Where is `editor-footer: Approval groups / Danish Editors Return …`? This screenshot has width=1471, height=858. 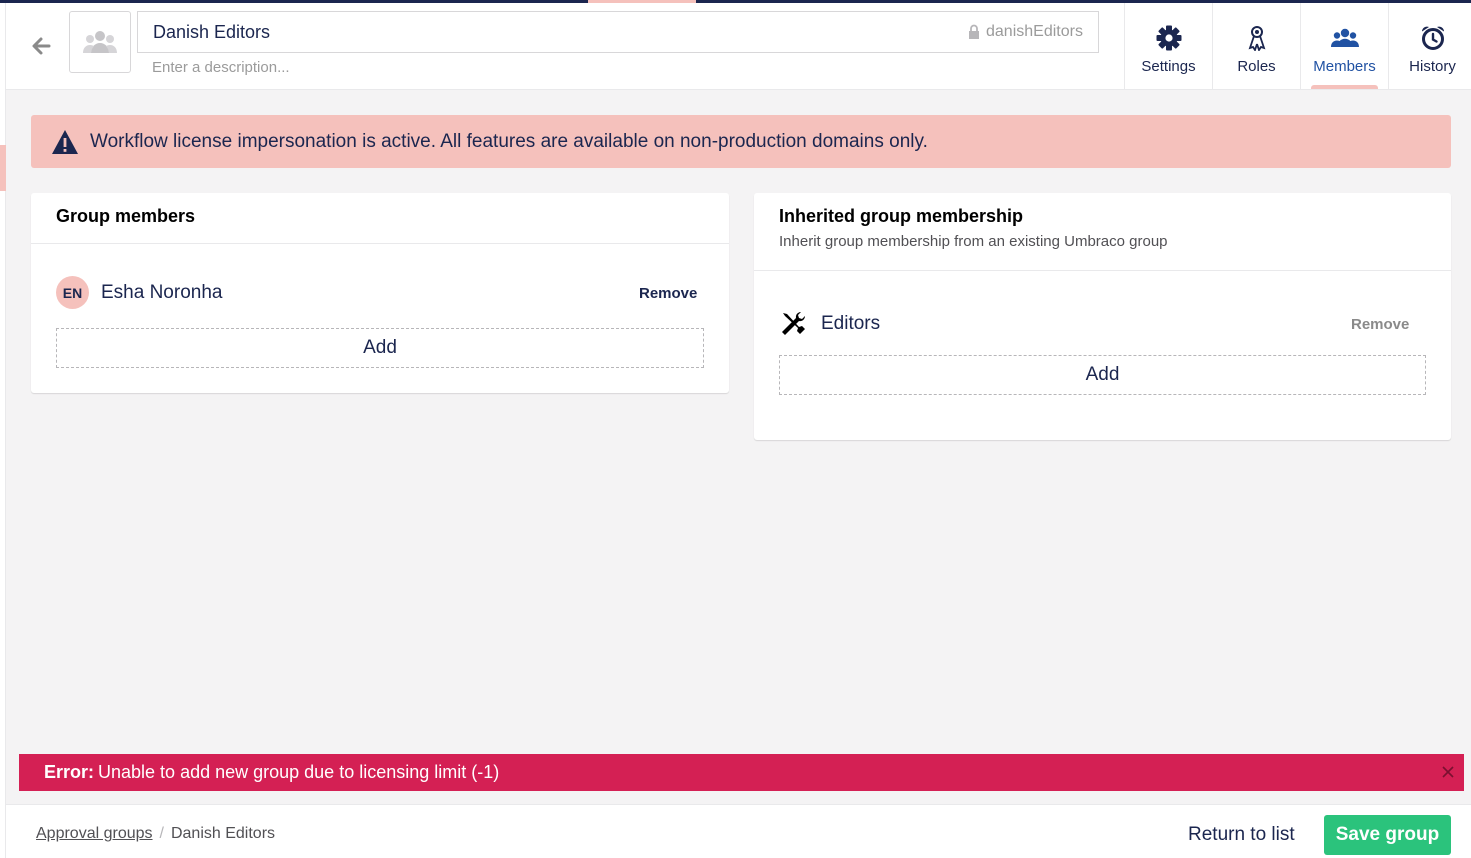 editor-footer: Approval groups / Danish Editors Return … is located at coordinates (738, 831).